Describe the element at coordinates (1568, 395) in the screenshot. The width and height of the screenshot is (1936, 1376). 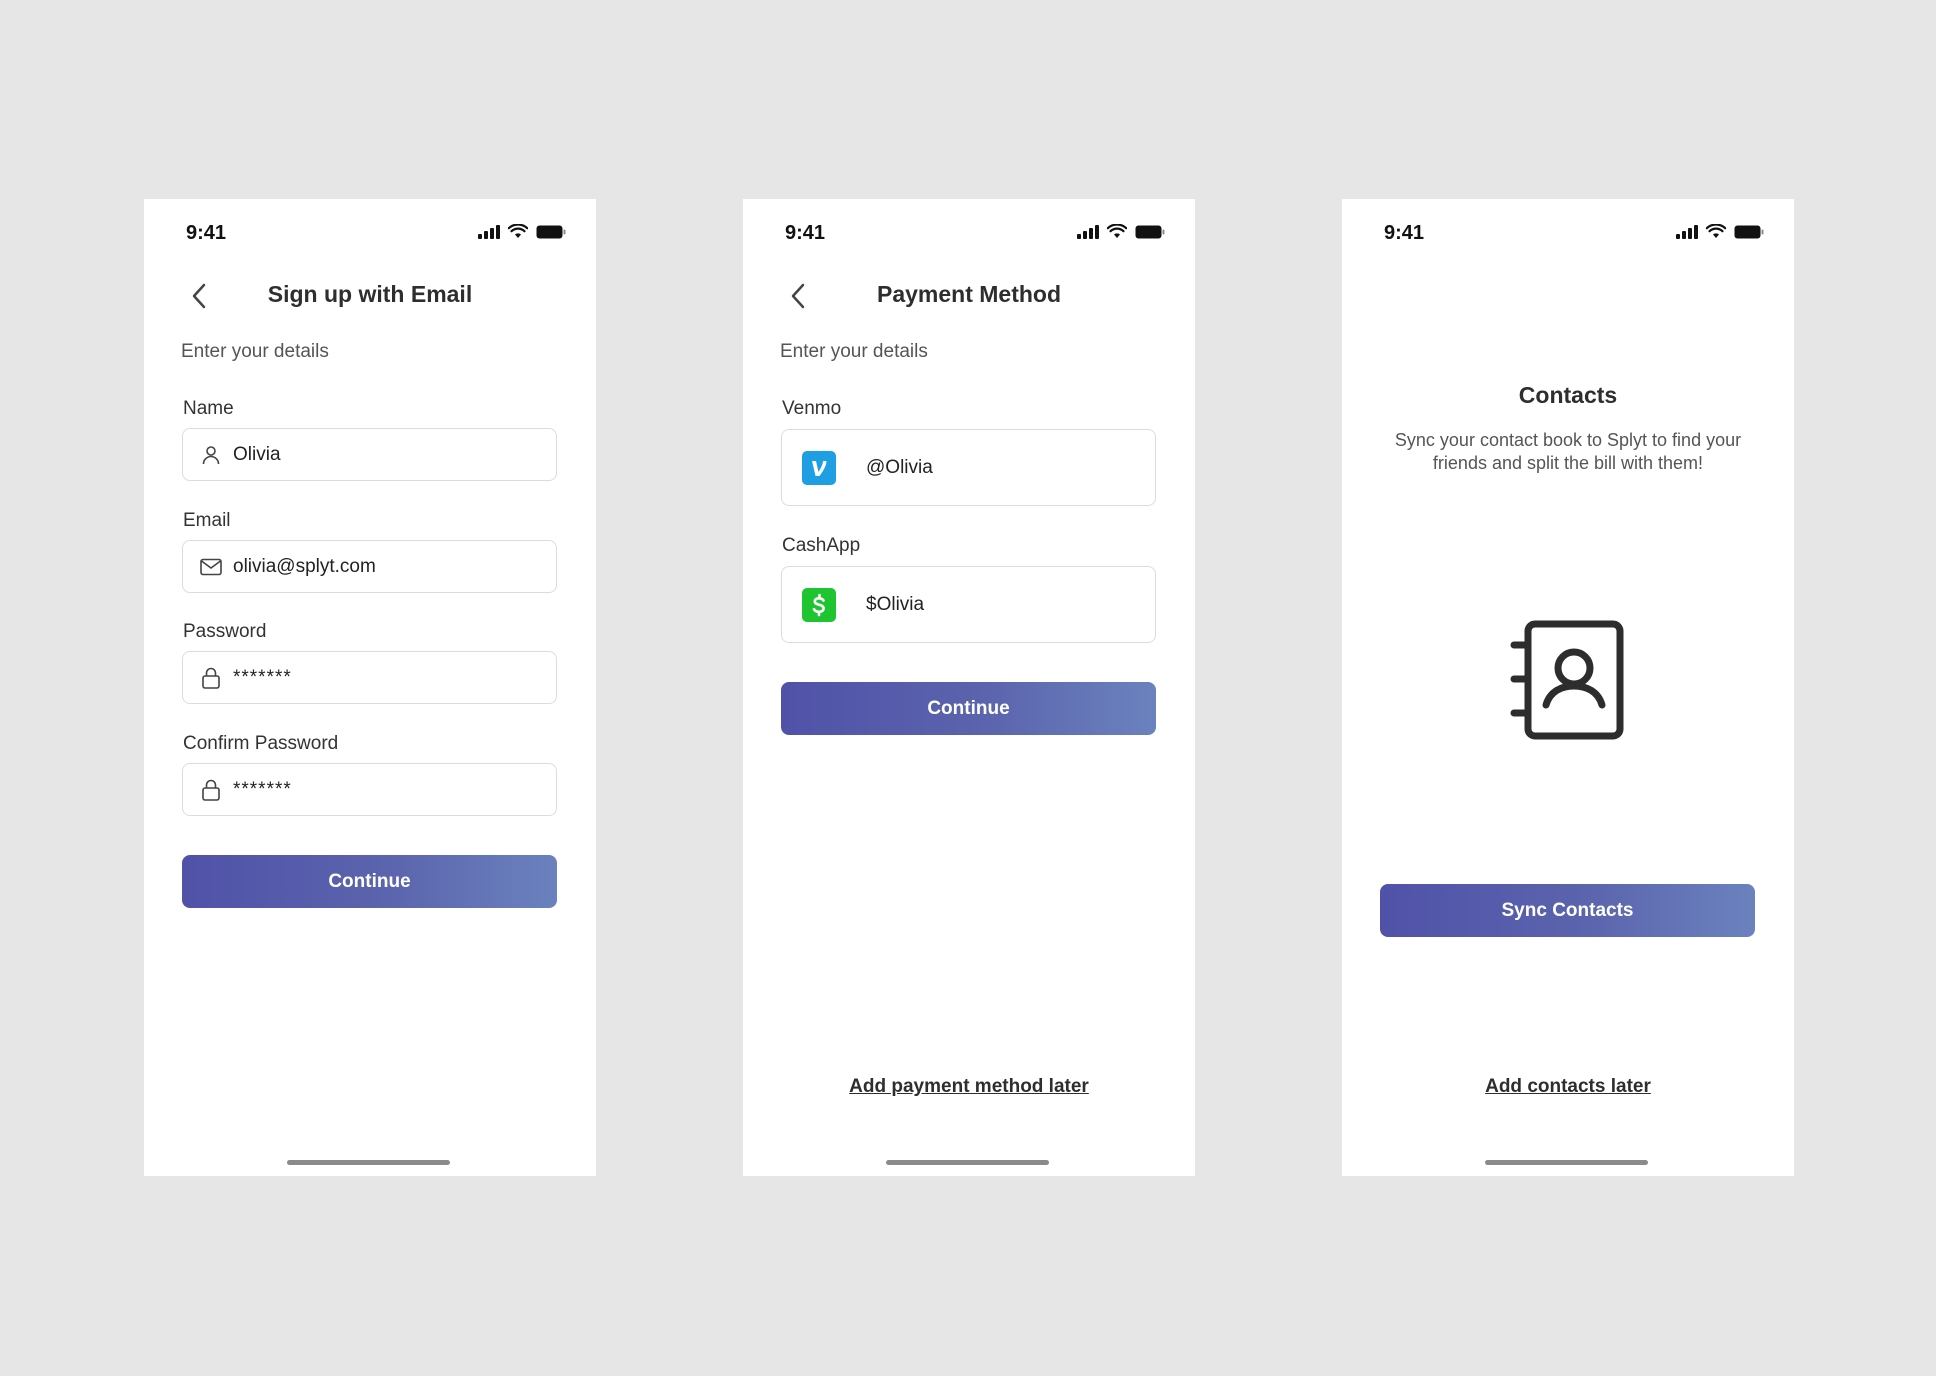
I see `page-title: Contacts` at that location.